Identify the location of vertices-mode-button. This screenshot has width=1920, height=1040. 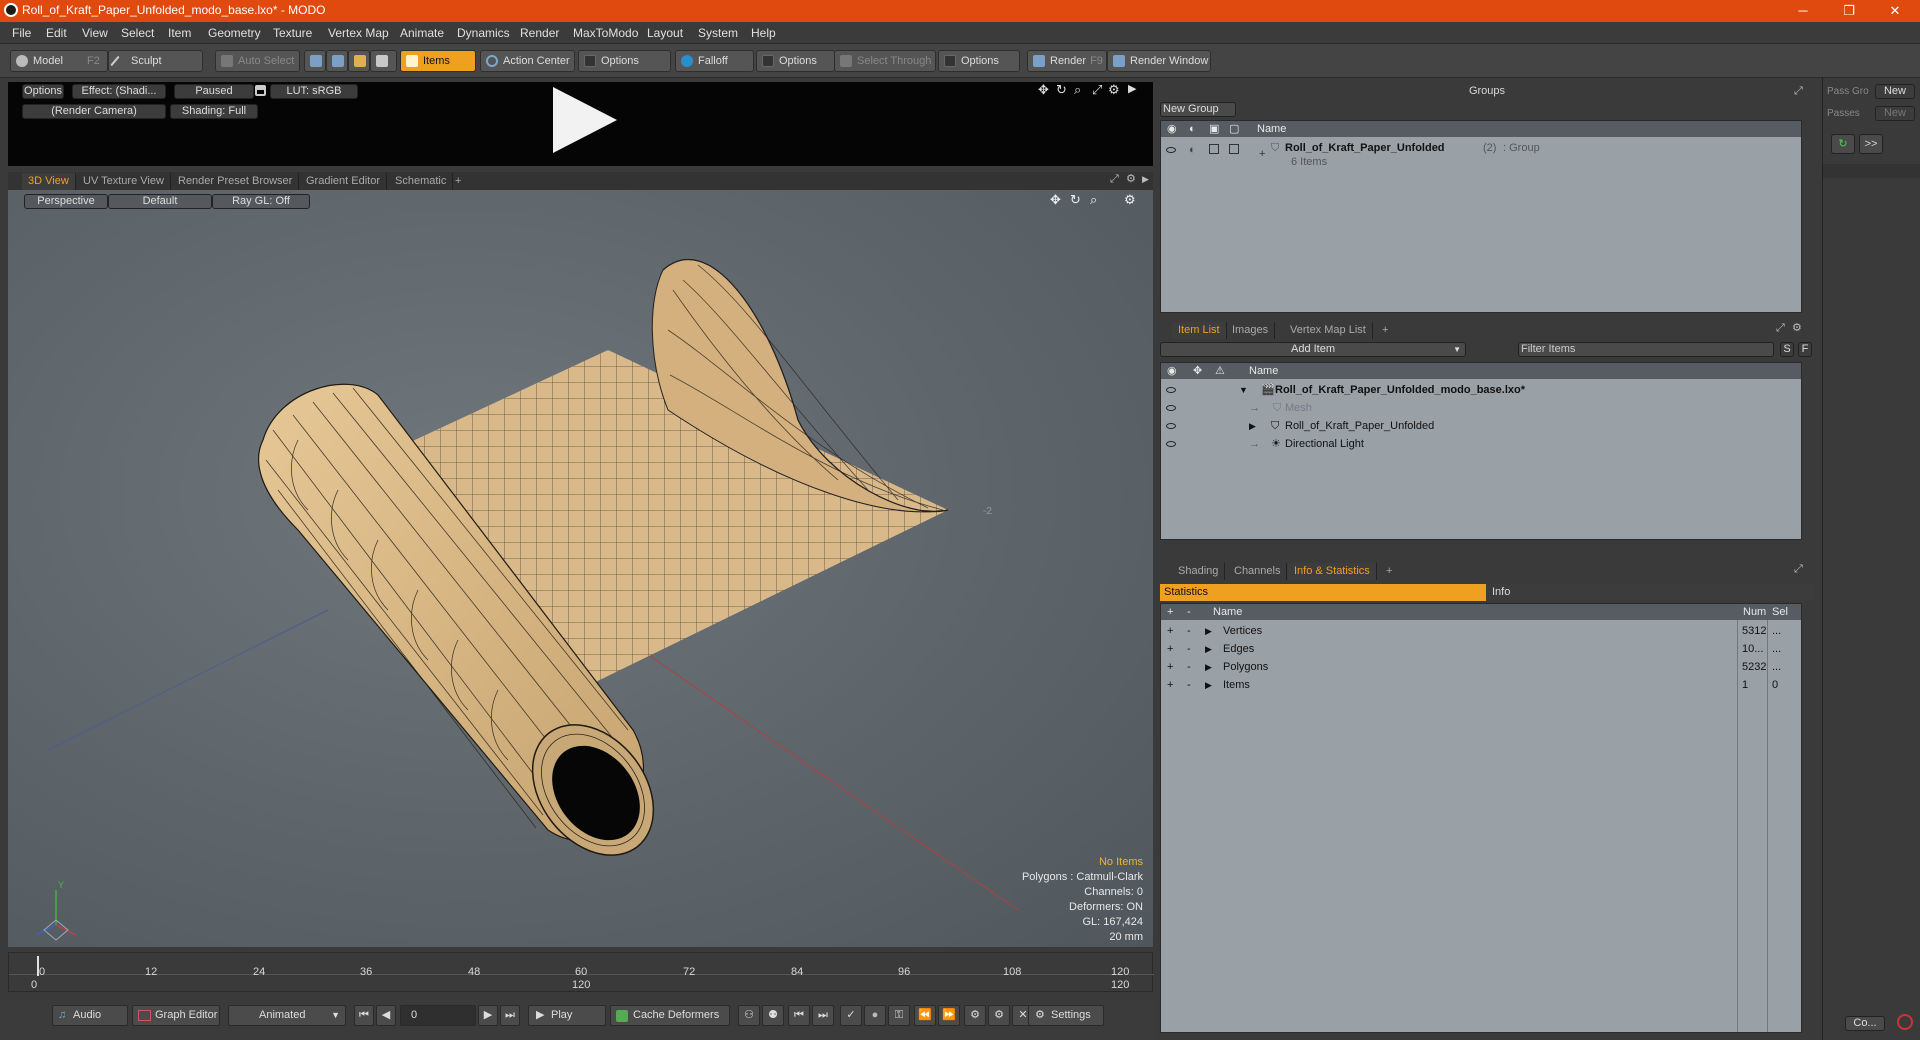
(315, 61).